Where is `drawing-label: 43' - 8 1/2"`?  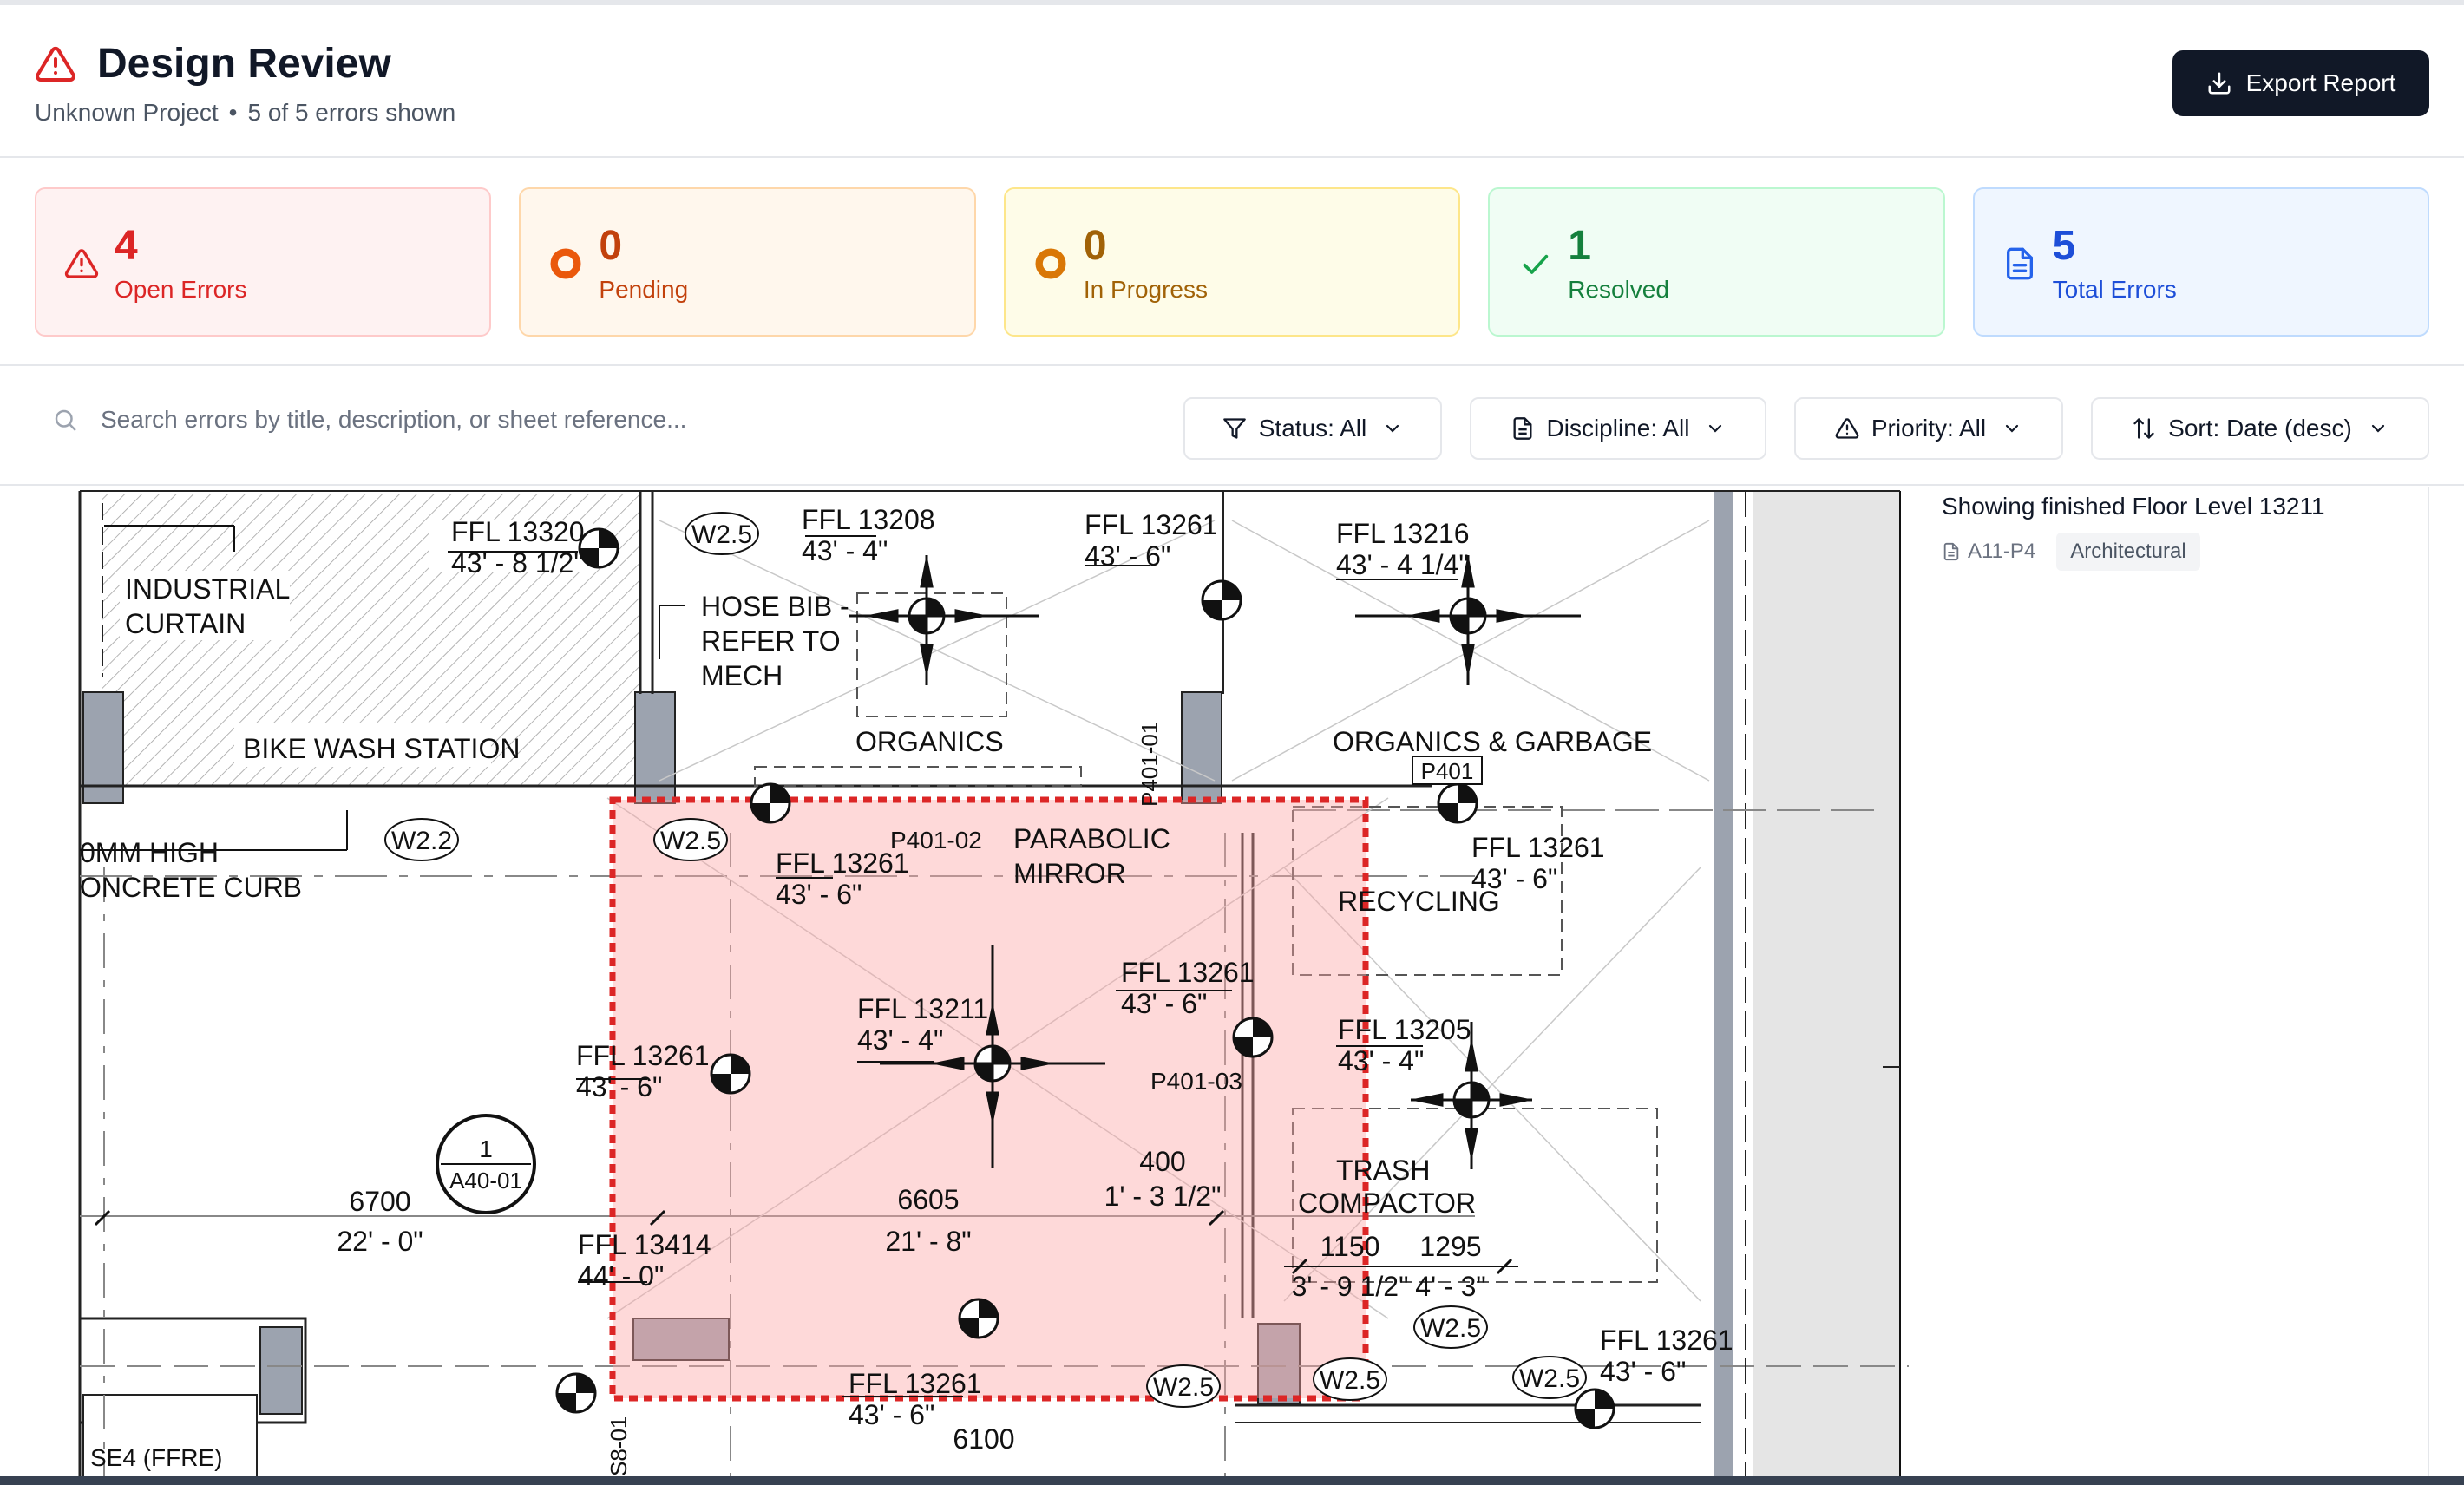 drawing-label: 43' - 8 1/2" is located at coordinates (517, 563).